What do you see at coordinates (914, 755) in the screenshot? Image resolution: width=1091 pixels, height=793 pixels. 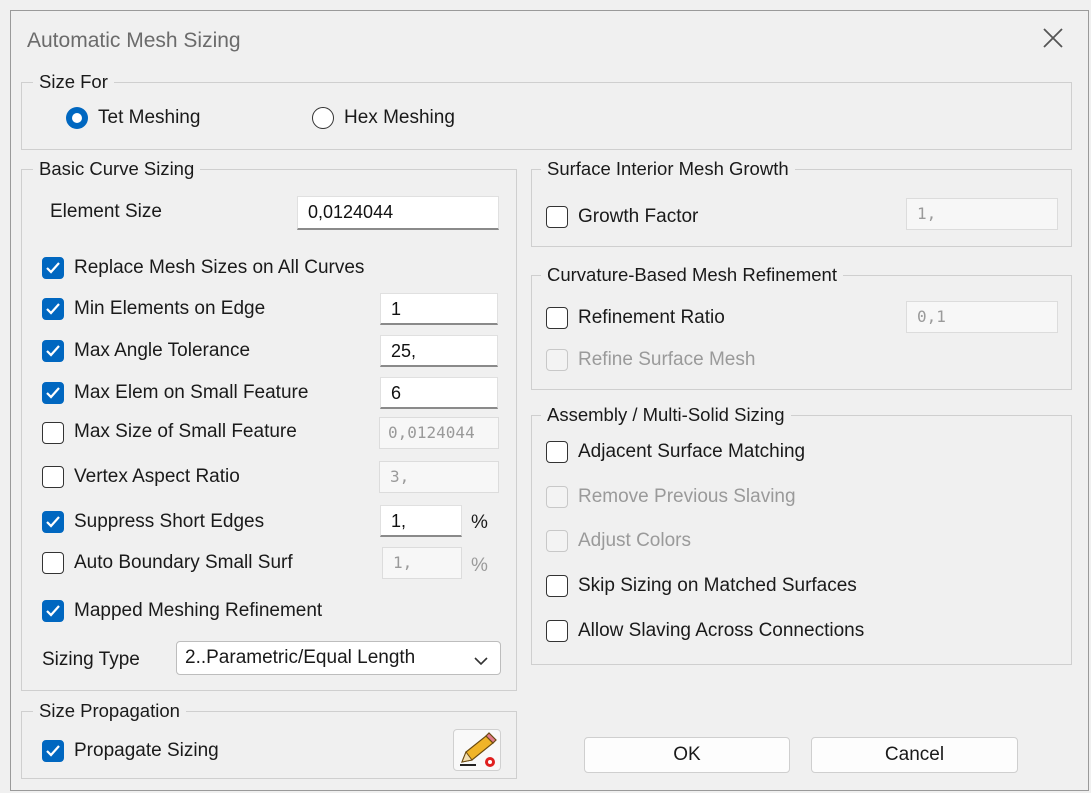 I see `cancel-button: Cancel` at bounding box center [914, 755].